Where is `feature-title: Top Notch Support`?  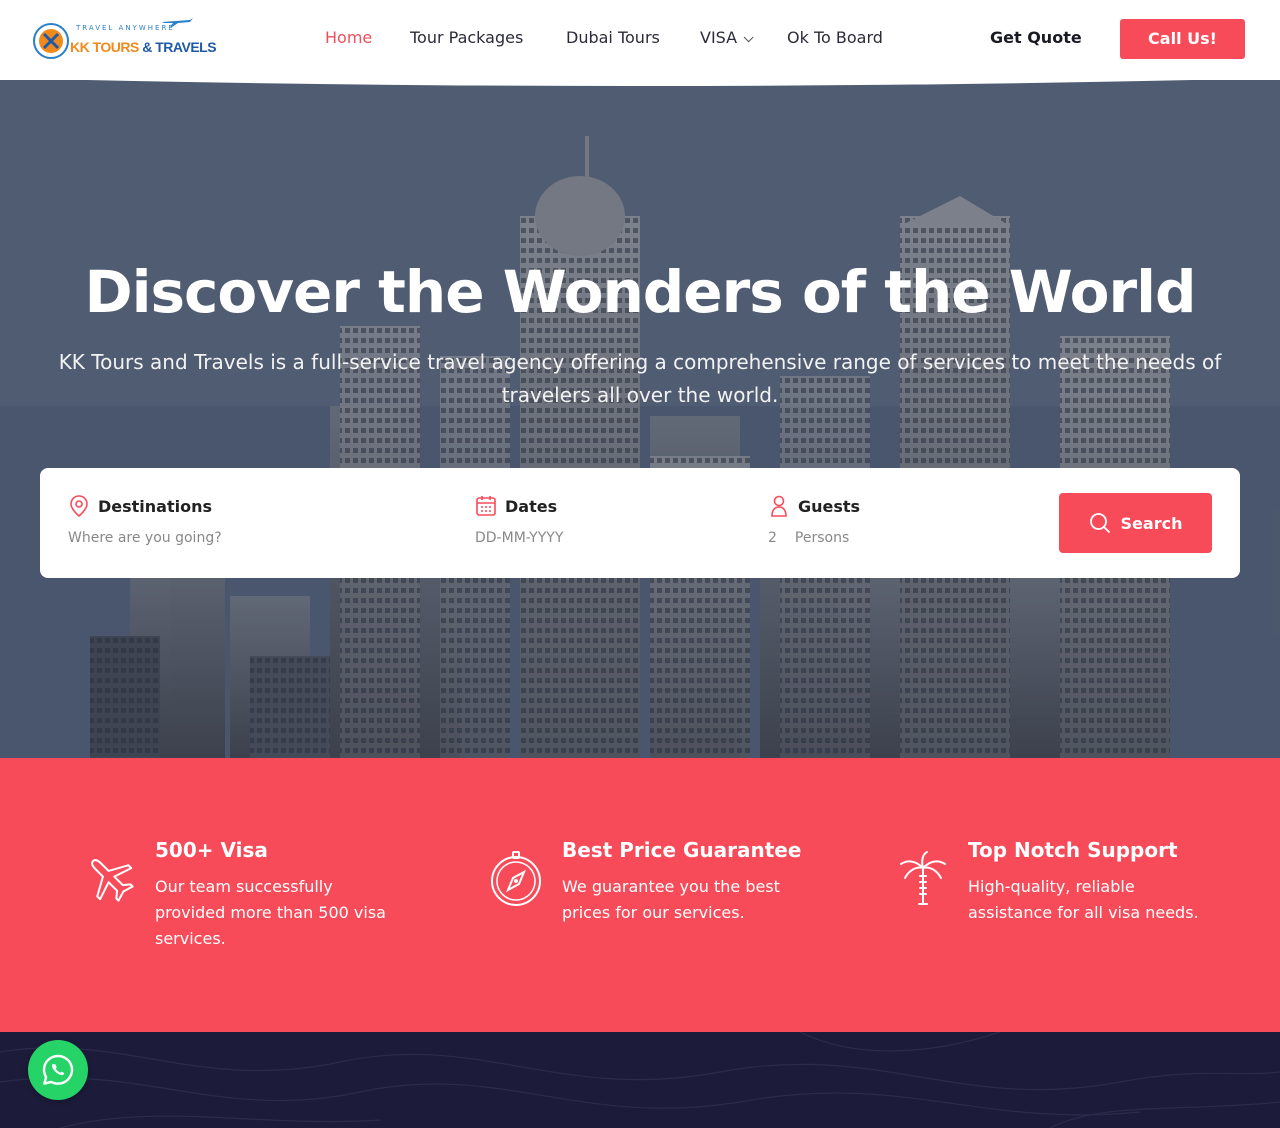 feature-title: Top Notch Support is located at coordinates (1073, 850).